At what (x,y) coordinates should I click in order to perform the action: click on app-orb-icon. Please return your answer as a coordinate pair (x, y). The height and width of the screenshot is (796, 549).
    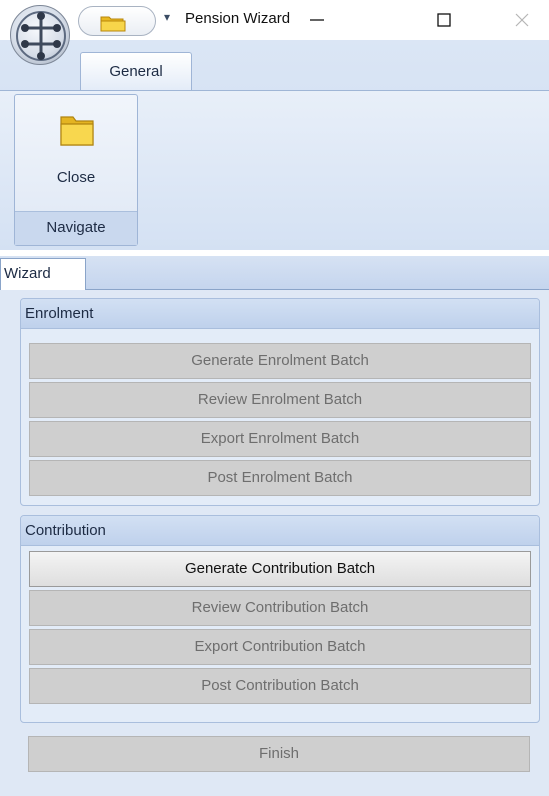
    Looking at the image, I should click on (40, 35).